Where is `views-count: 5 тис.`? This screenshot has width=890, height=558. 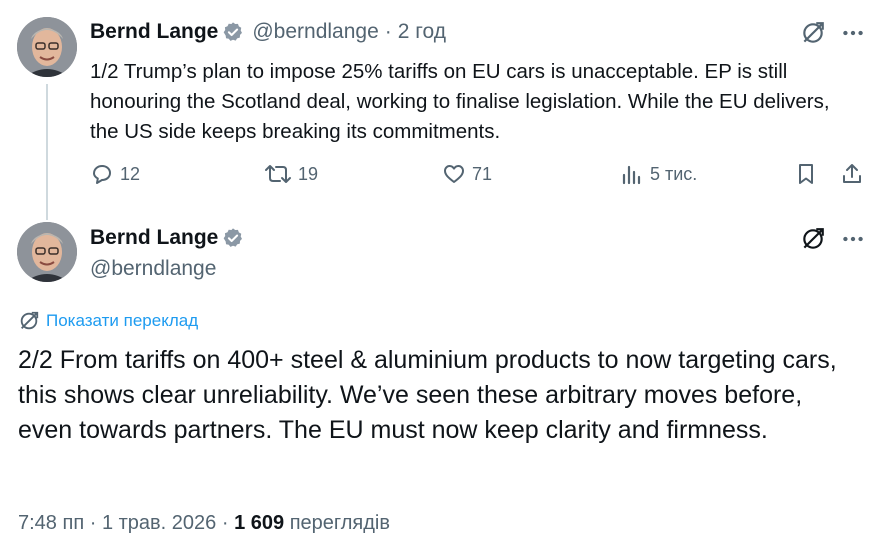 views-count: 5 тис. is located at coordinates (674, 173).